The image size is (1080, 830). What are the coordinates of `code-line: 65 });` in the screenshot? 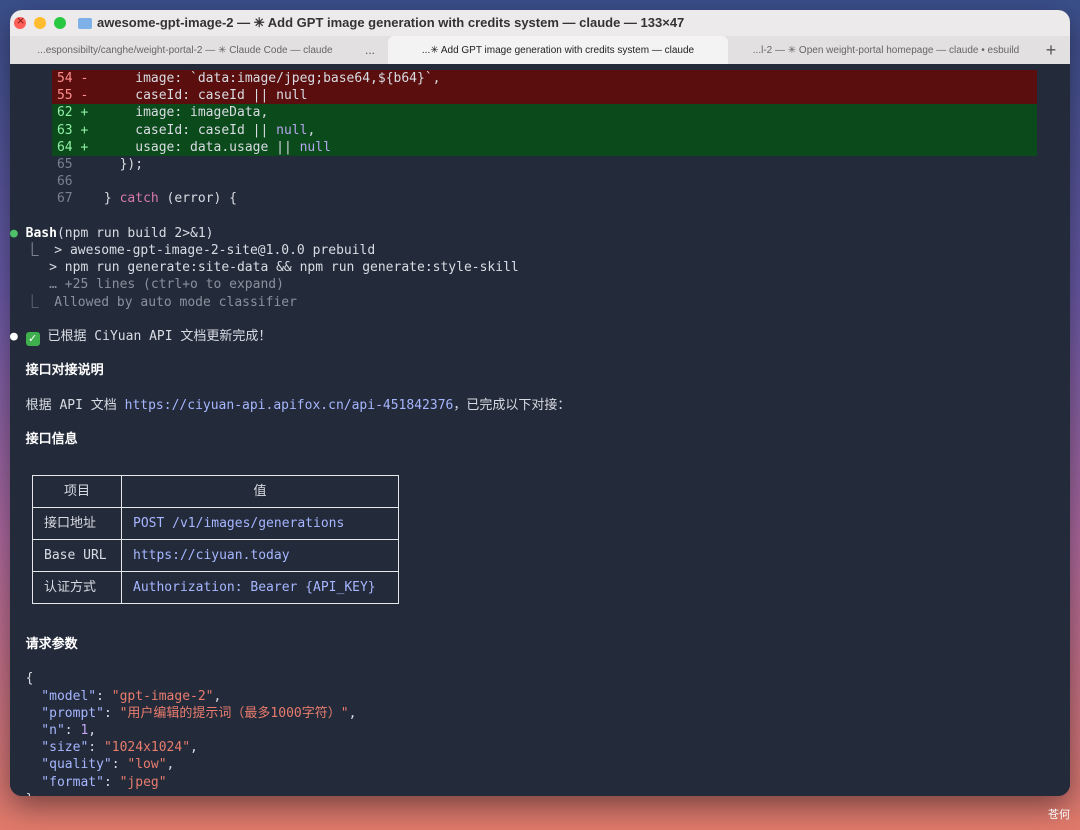 It's located at (540, 164).